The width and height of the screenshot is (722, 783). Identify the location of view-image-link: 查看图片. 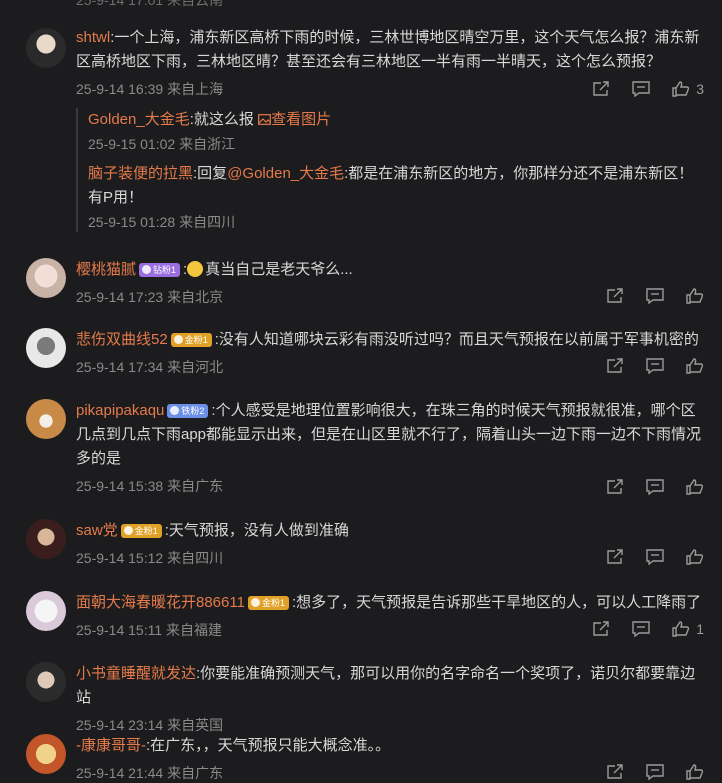
(294, 119).